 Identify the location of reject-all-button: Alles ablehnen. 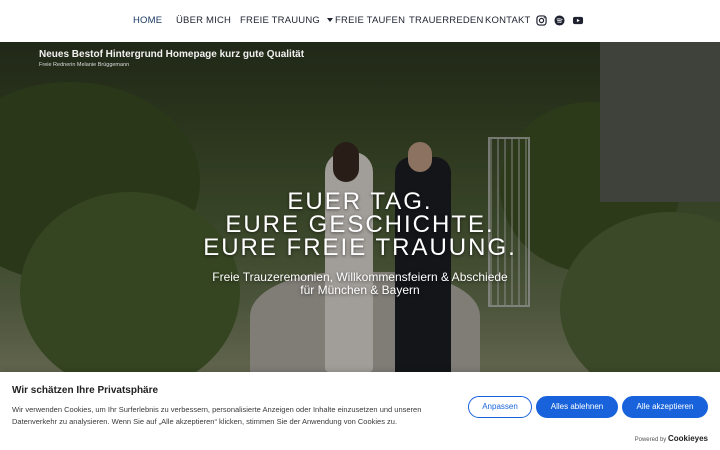
(577, 407).